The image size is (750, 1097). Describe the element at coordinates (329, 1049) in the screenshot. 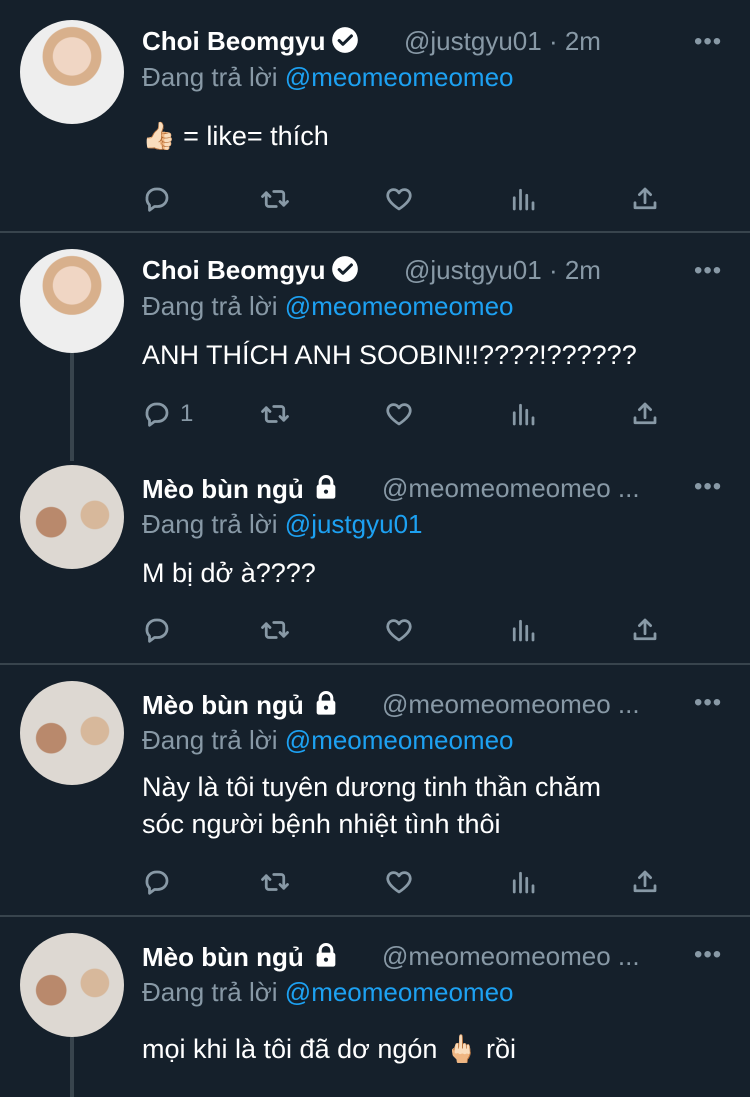

I see `tweet-text: mọi khi là tôi đã dơ ngón 🖕🏻 rồi` at that location.